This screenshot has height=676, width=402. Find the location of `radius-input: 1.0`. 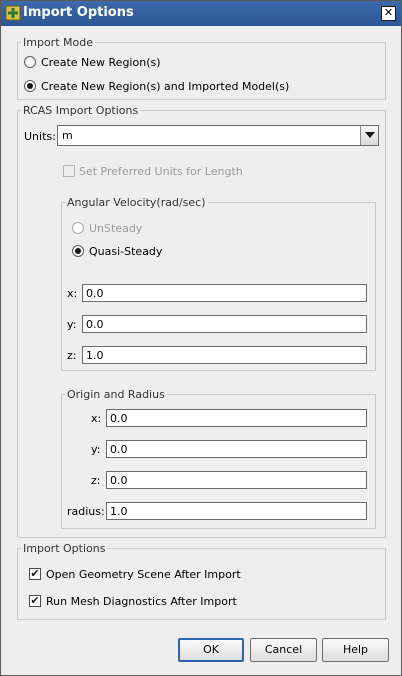

radius-input: 1.0 is located at coordinates (236, 511).